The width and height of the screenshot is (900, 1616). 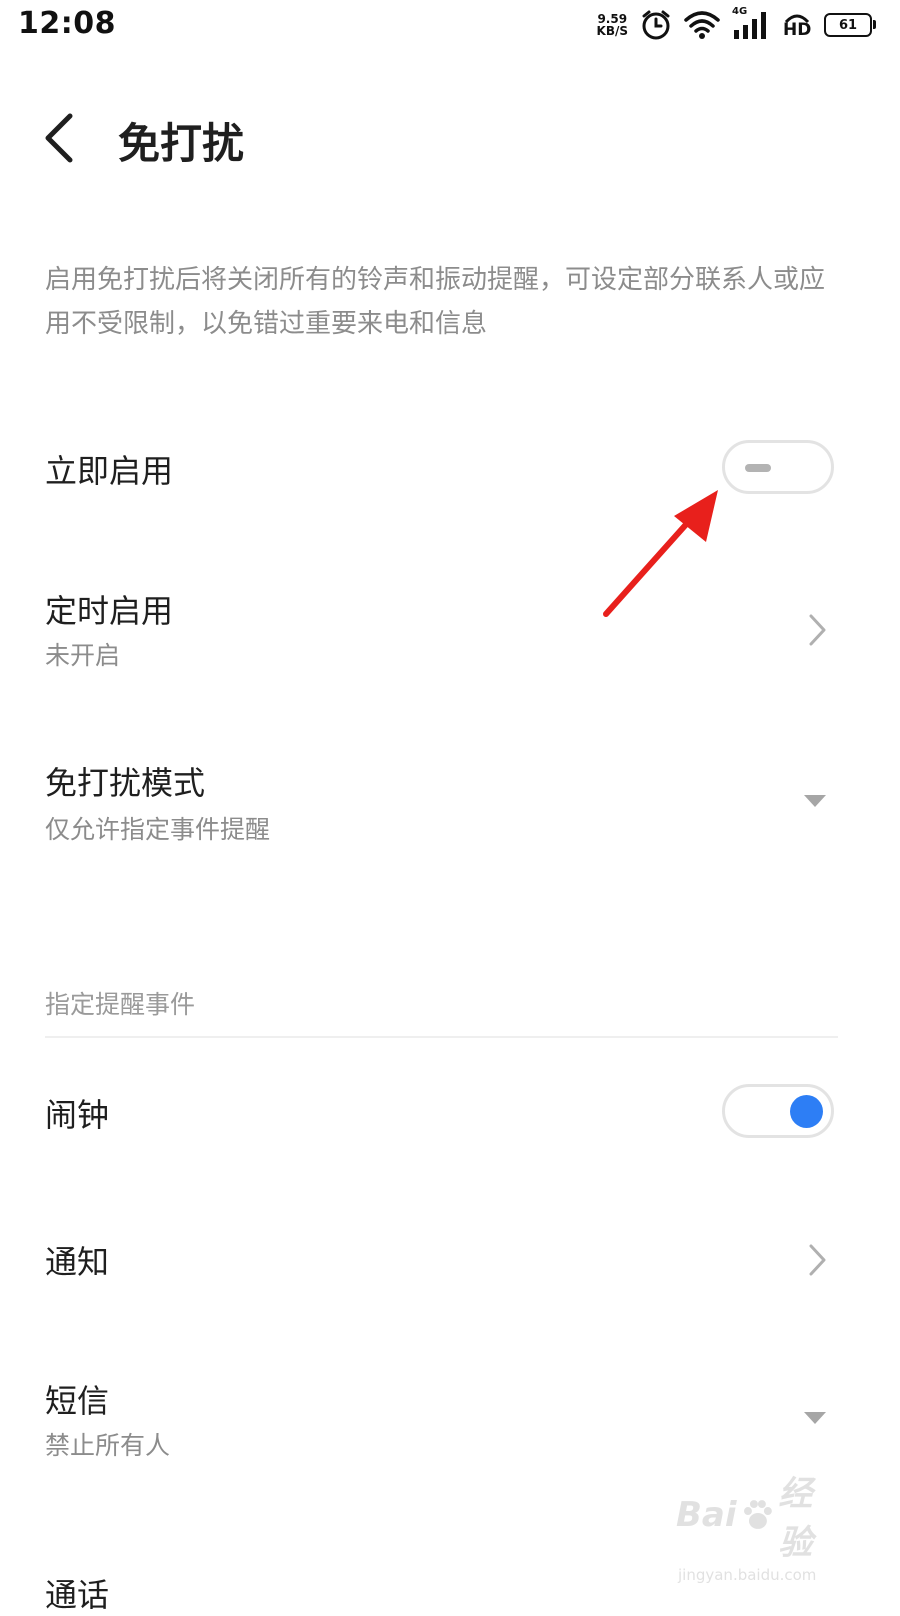 What do you see at coordinates (660, 553) in the screenshot?
I see `annotation-arrow` at bounding box center [660, 553].